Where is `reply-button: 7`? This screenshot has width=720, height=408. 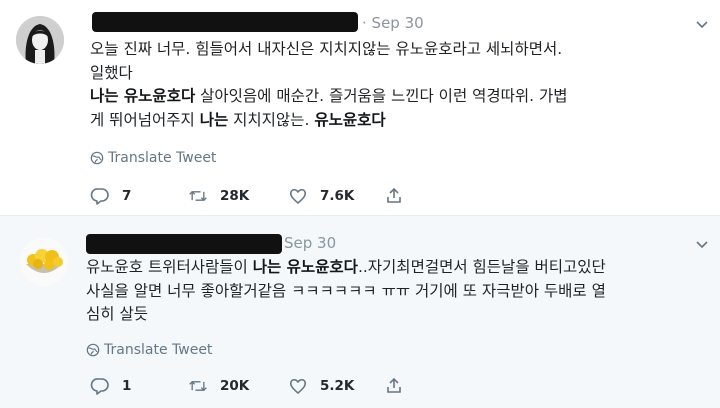
reply-button: 7 is located at coordinates (110, 196).